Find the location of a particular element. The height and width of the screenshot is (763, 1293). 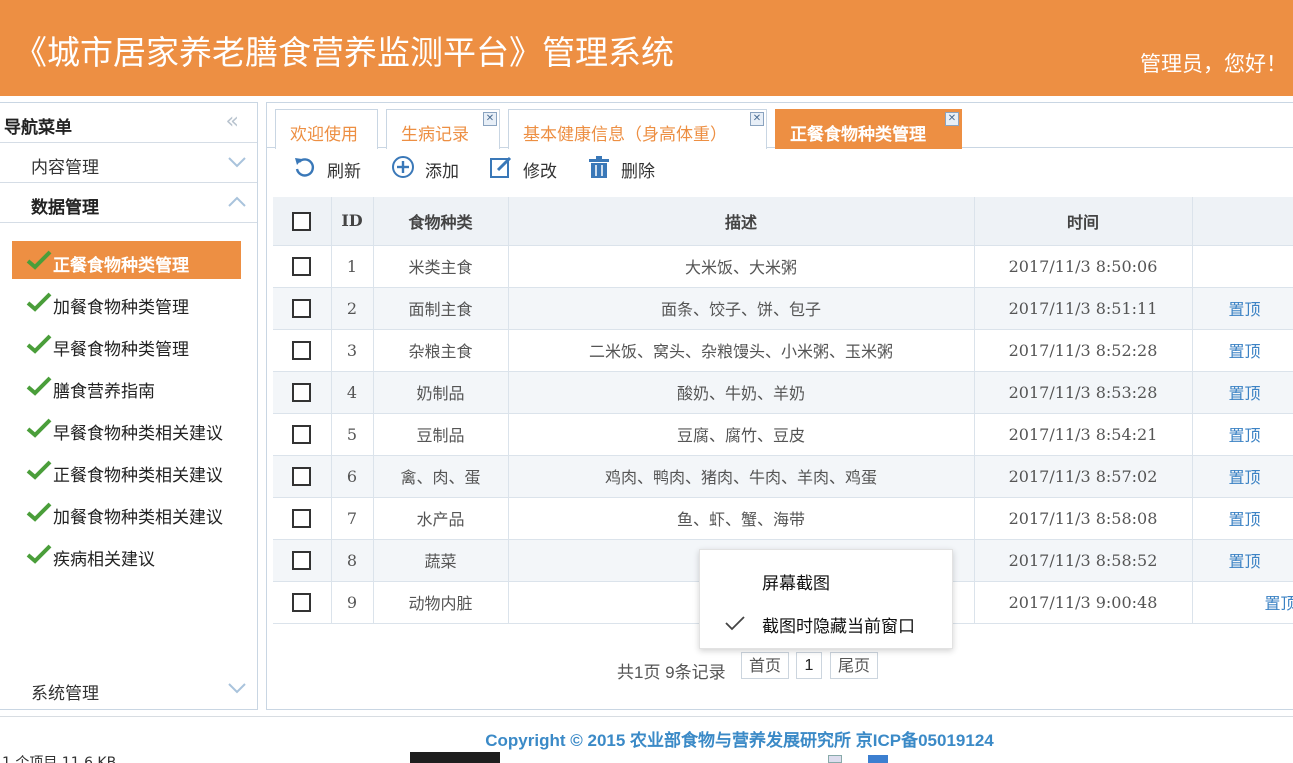

sidebar-item-breakfast-advice: 早餐食物种类相关建议 is located at coordinates (126, 428).